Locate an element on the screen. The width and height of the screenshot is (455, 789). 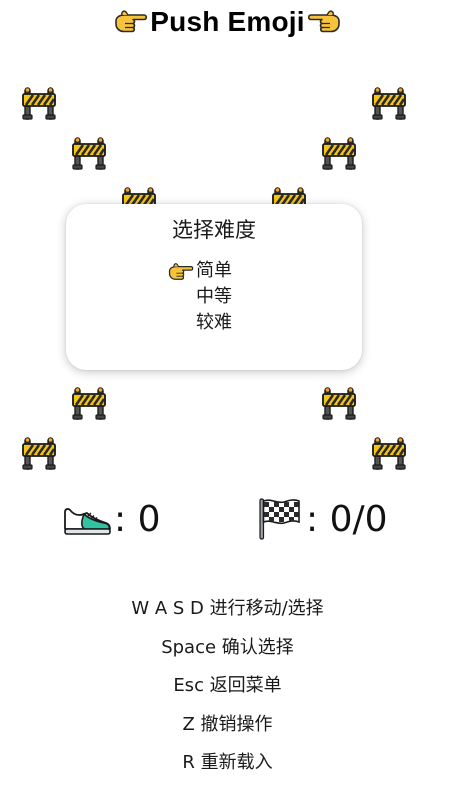
difficulty-options: 简单 中等 较难 is located at coordinates (214, 297).